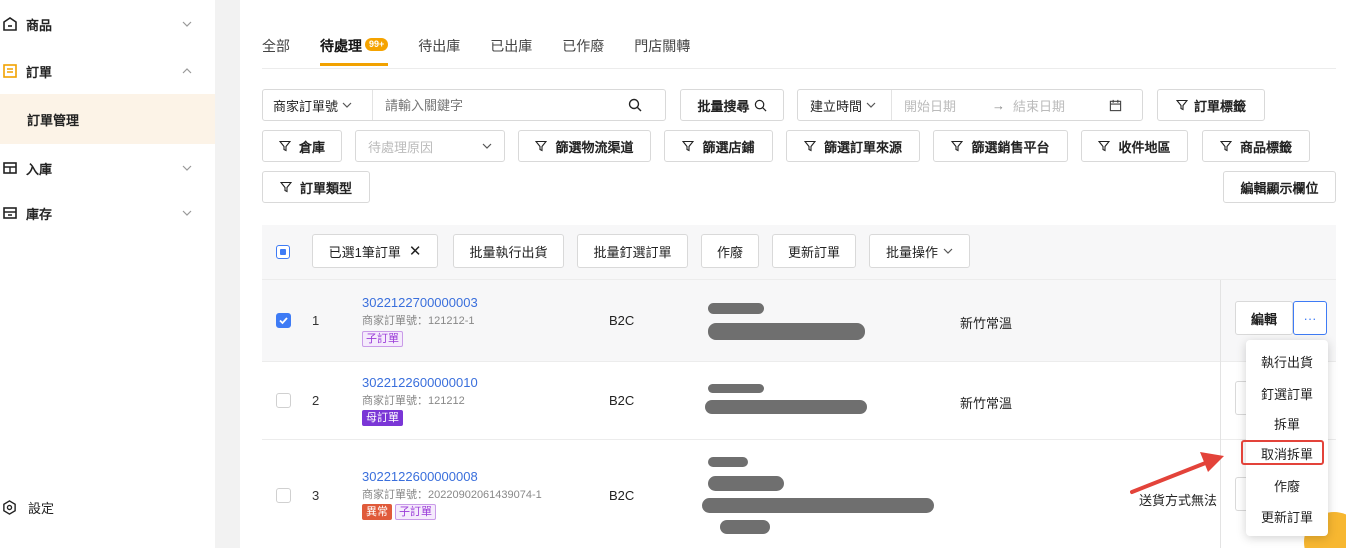 This screenshot has height=548, width=1346. What do you see at coordinates (430, 146) in the screenshot?
I see `pending-reason-select: 待處理原因` at bounding box center [430, 146].